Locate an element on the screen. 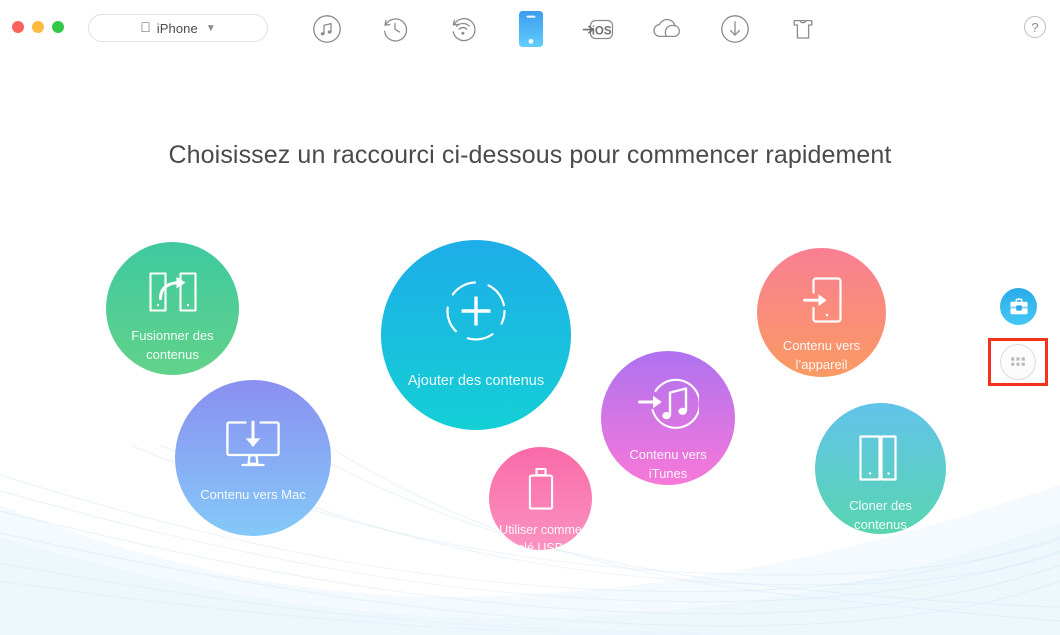 This screenshot has width=1060, height=635. shortcut-label: Contenu vers iTunes is located at coordinates (668, 464).